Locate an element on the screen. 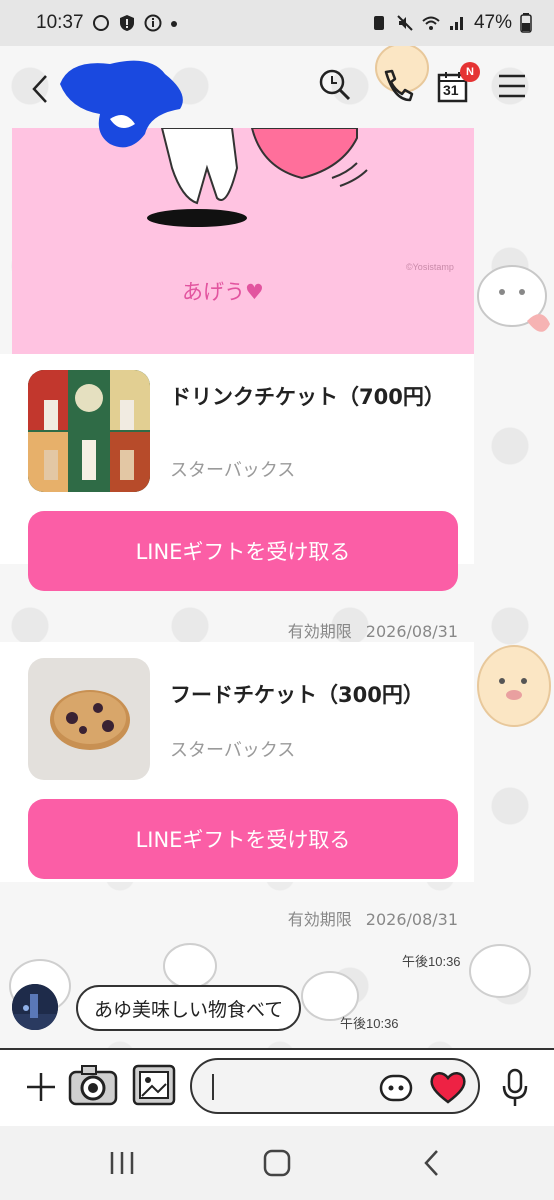 Image resolution: width=554 pixels, height=1200 pixels. heart-icon is located at coordinates (448, 1087).